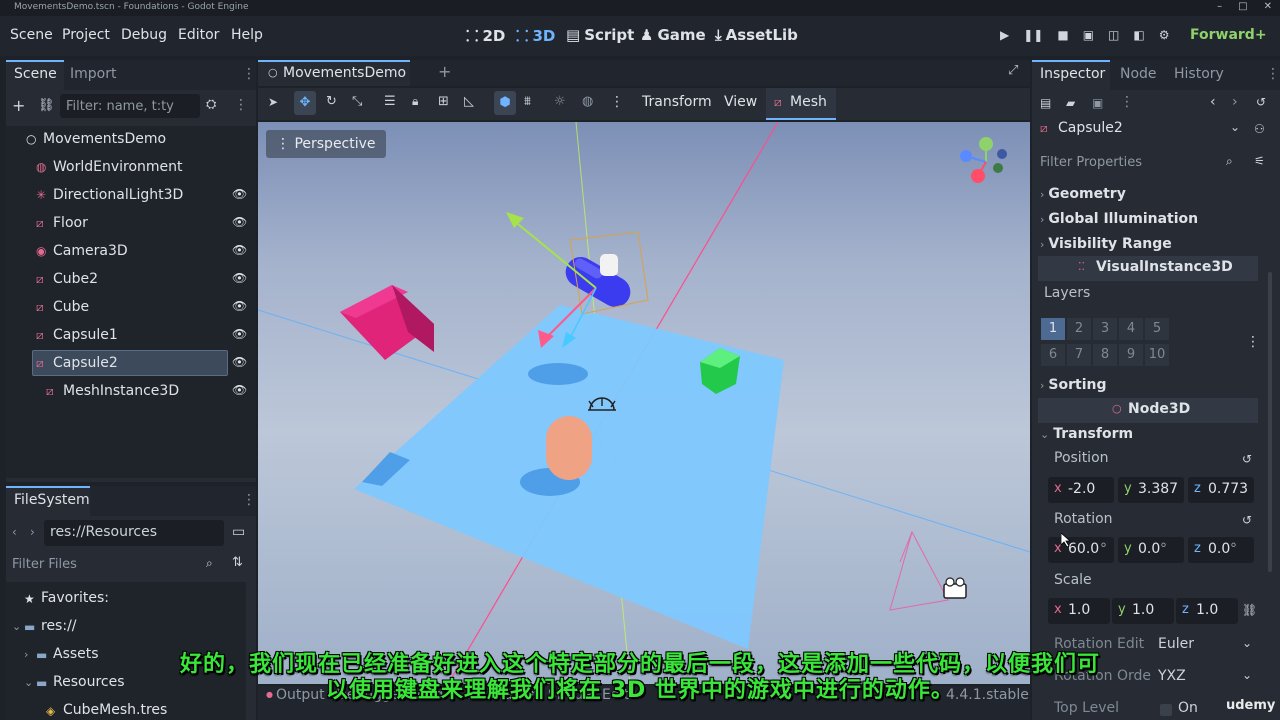 The height and width of the screenshot is (720, 1280). Describe the element at coordinates (587, 101) in the screenshot. I see `environment-preview-icon: ◍` at that location.